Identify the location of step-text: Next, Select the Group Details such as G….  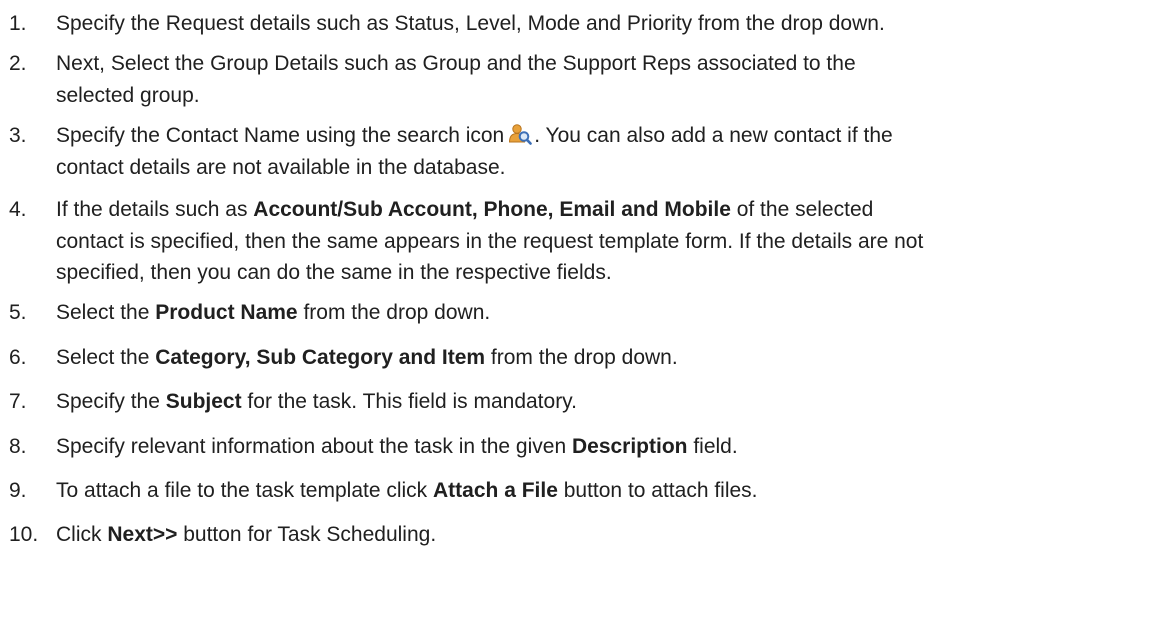
(456, 63).